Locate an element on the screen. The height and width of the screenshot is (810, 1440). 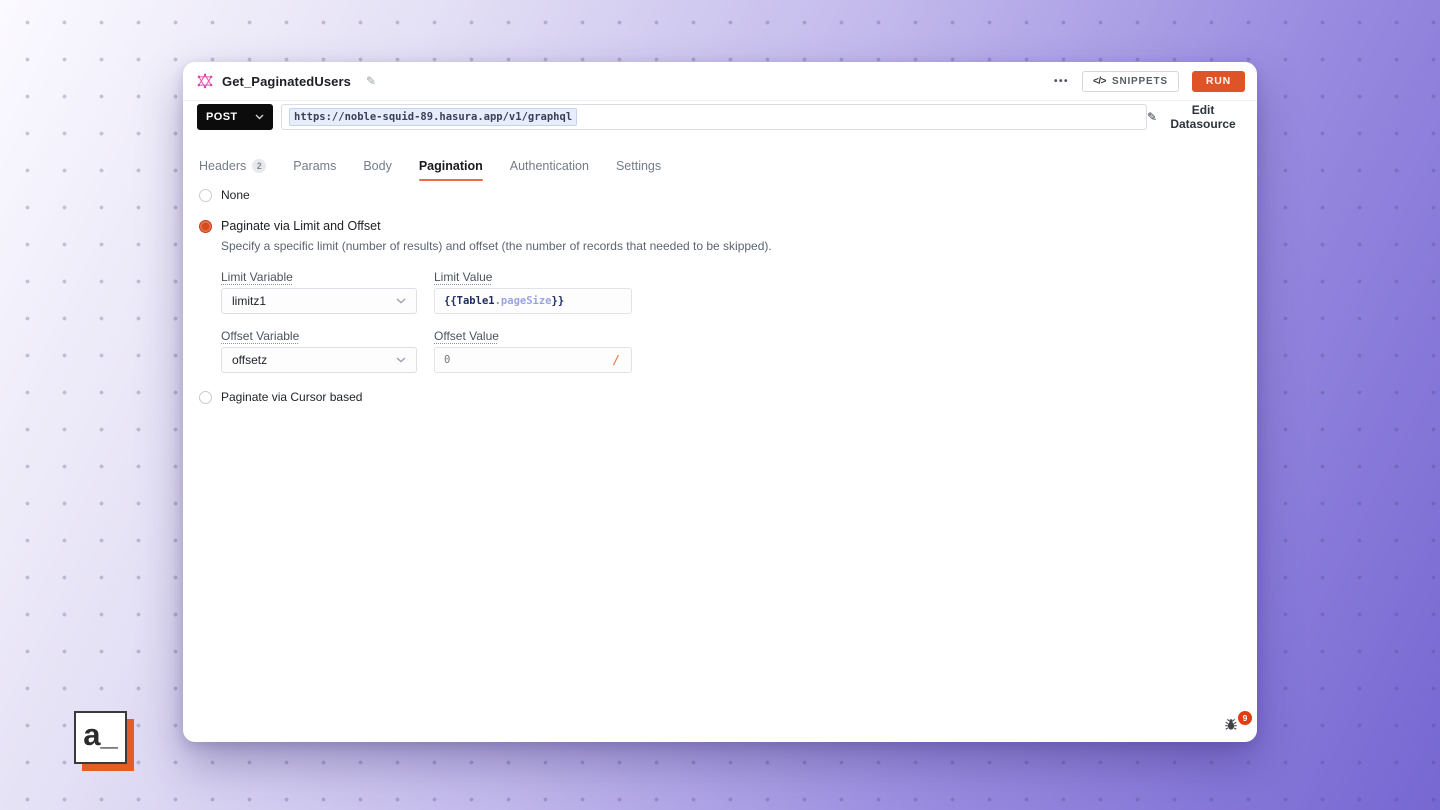
http-method-value: POST is located at coordinates (222, 117).